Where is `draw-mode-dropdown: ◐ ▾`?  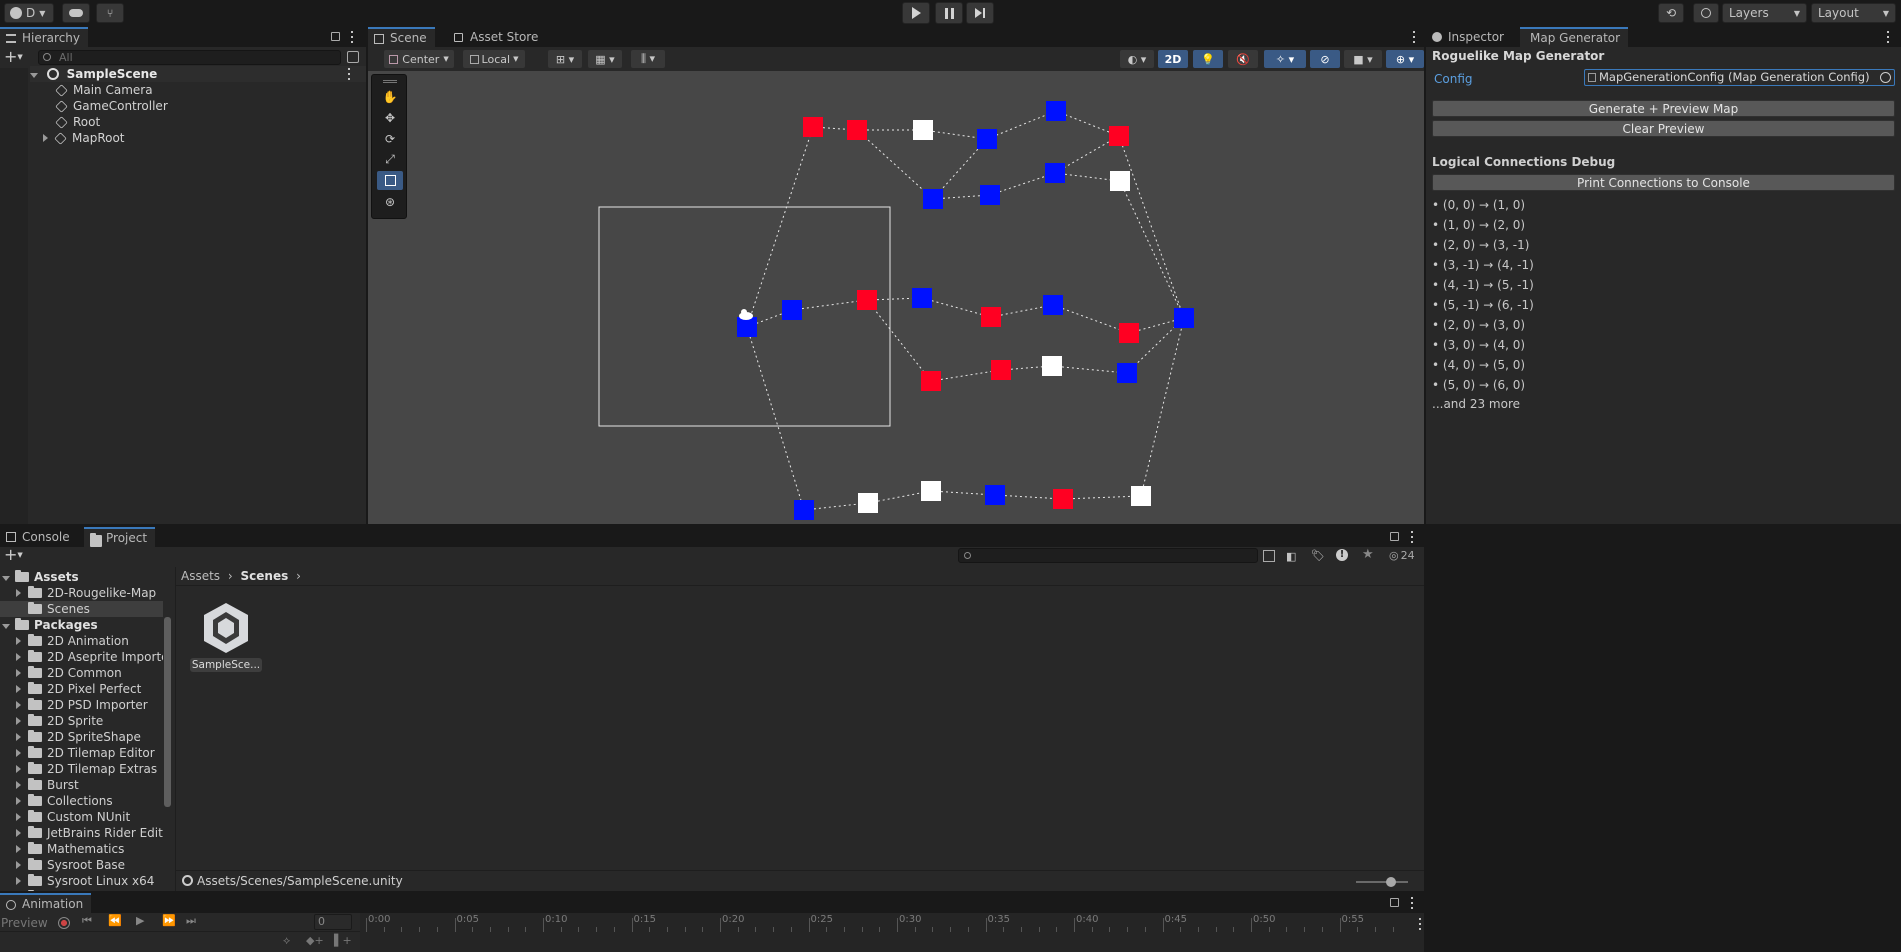
draw-mode-dropdown: ◐ ▾ is located at coordinates (1137, 59).